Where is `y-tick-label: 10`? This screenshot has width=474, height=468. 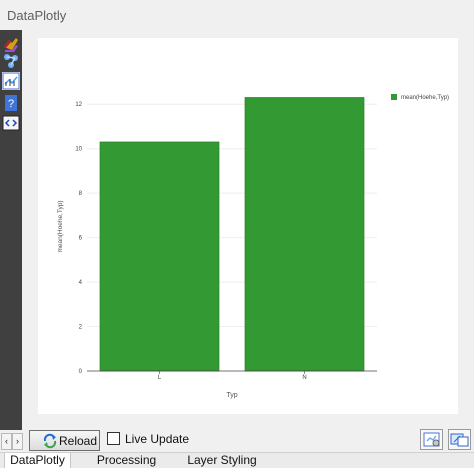
y-tick-label: 10 is located at coordinates (78, 150).